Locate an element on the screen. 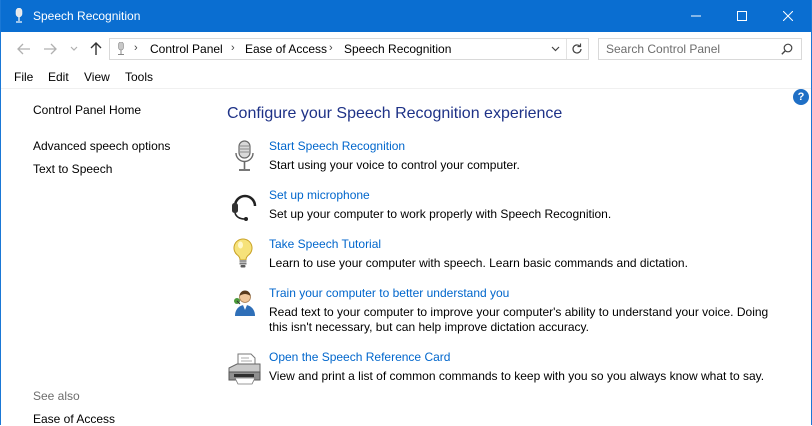 This screenshot has width=812, height=426. chevron-down-icon is located at coordinates (74, 48).